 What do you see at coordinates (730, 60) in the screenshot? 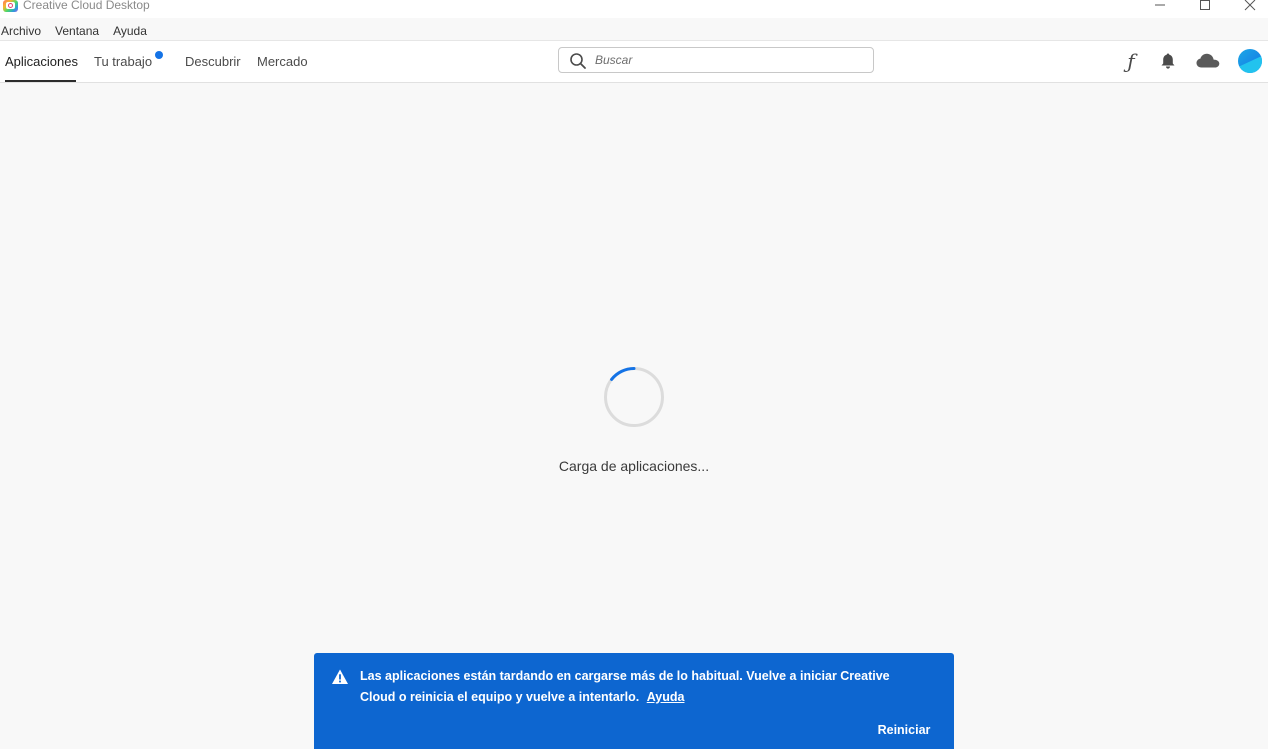
I see `search-input` at bounding box center [730, 60].